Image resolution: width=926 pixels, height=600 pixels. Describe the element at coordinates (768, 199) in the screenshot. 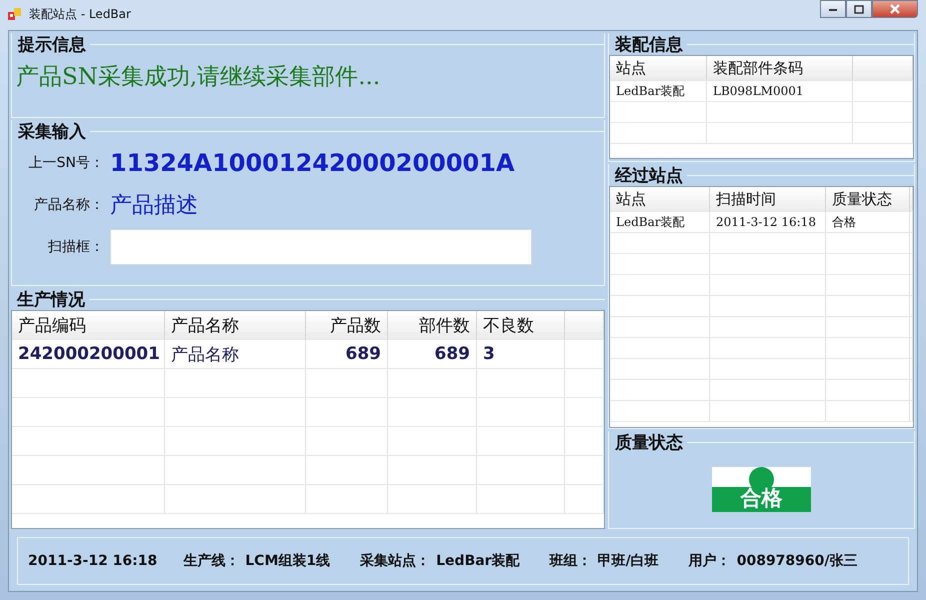

I see `column-header: 扫描时间` at that location.